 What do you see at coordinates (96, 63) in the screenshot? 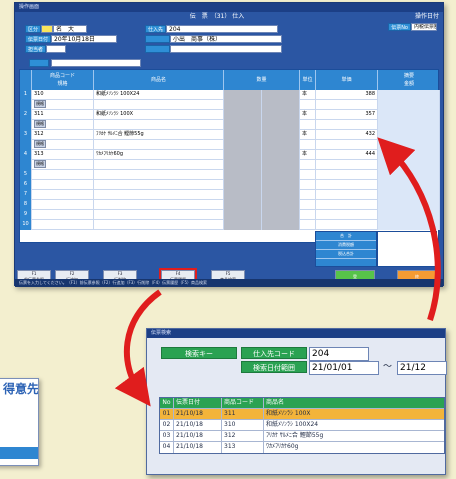
I see `section-field` at bounding box center [96, 63].